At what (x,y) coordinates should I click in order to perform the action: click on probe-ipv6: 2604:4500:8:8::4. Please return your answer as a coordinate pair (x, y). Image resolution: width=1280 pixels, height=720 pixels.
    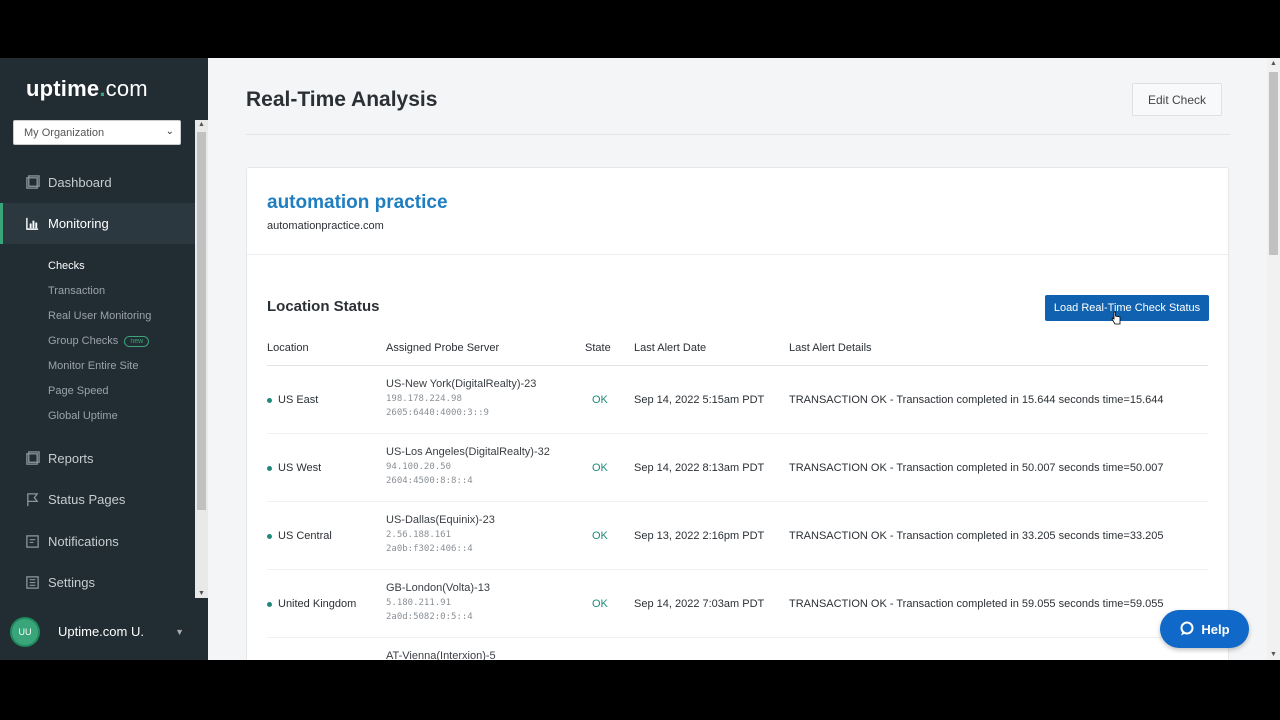
    Looking at the image, I should click on (429, 481).